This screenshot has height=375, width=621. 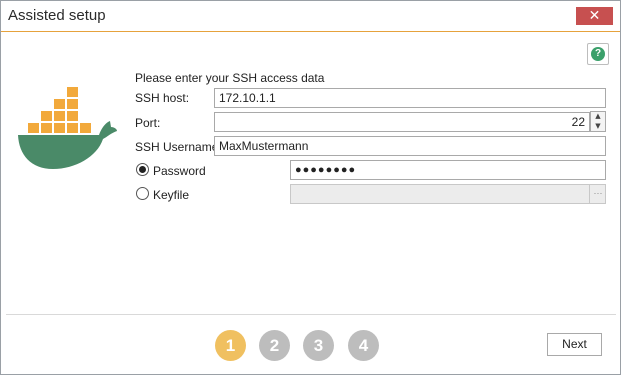 What do you see at coordinates (67, 128) in the screenshot?
I see `docker-whale-logo` at bounding box center [67, 128].